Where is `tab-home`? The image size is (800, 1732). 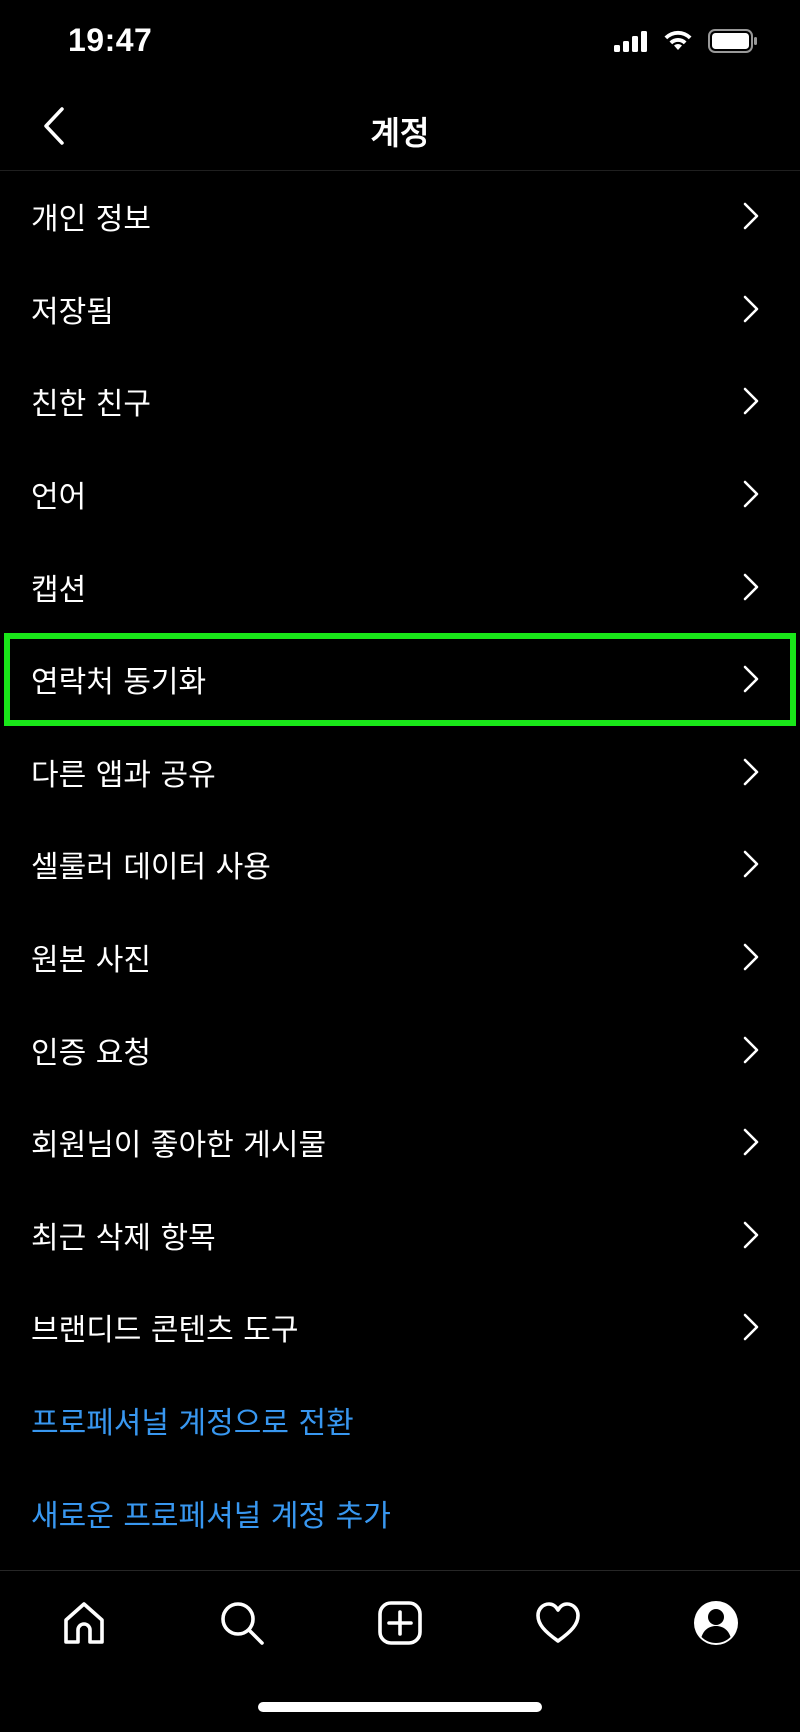
tab-home is located at coordinates (84, 1625).